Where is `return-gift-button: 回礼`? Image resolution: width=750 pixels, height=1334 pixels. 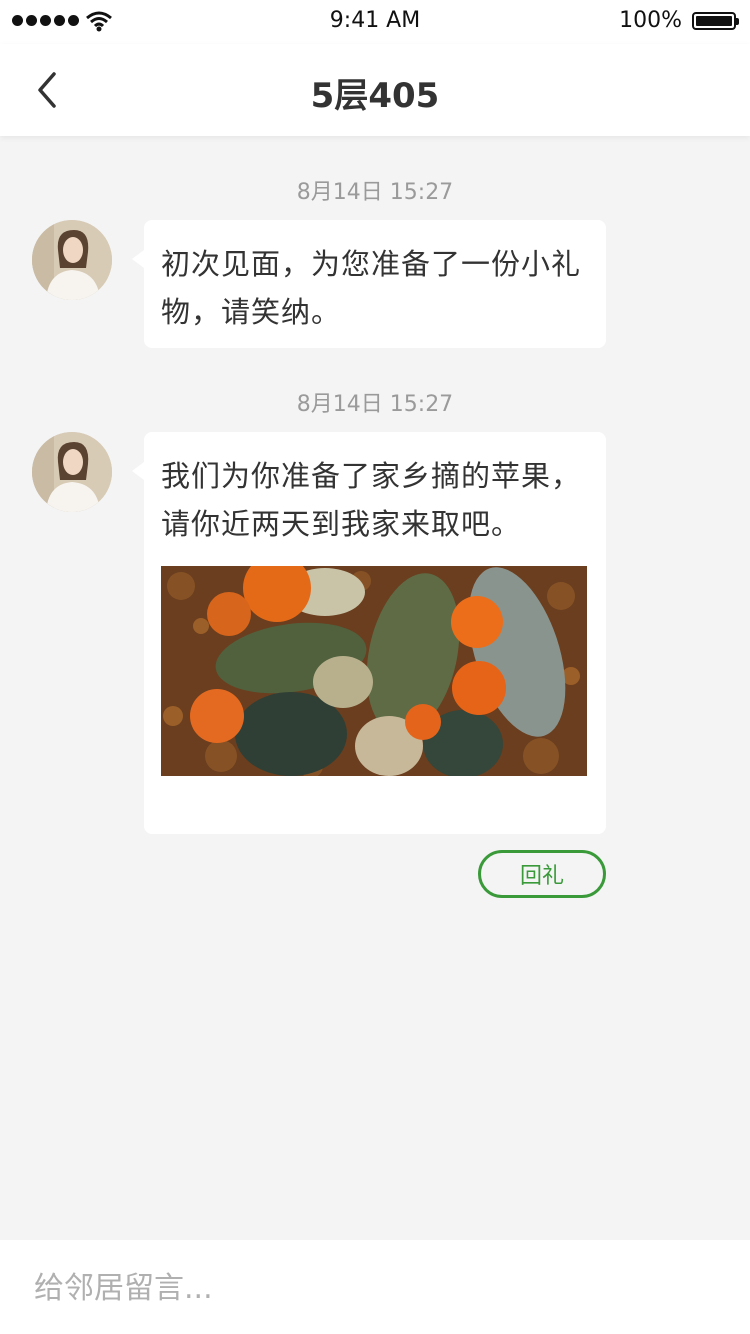
return-gift-button: 回礼 is located at coordinates (542, 874).